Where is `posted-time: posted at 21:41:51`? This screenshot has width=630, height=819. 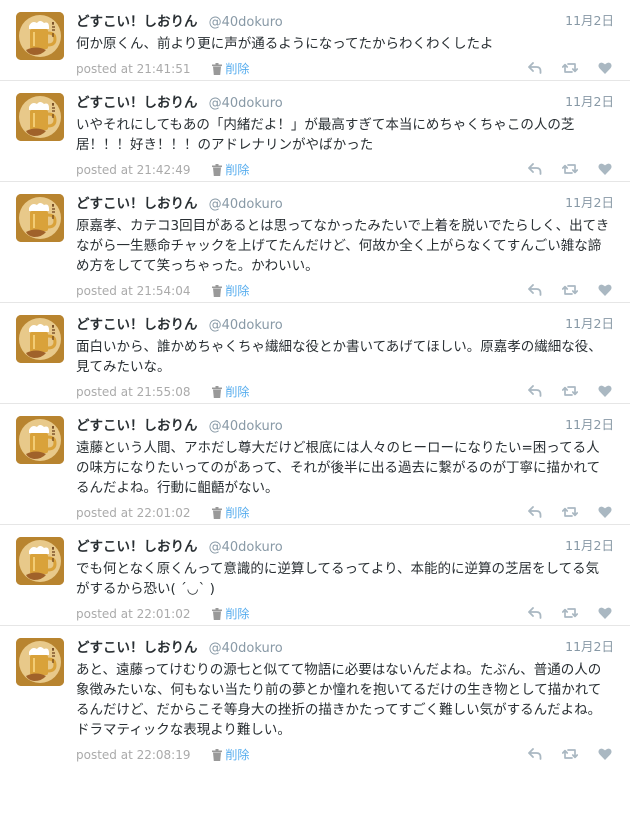
posted-time: posted at 21:41:51 is located at coordinates (133, 69).